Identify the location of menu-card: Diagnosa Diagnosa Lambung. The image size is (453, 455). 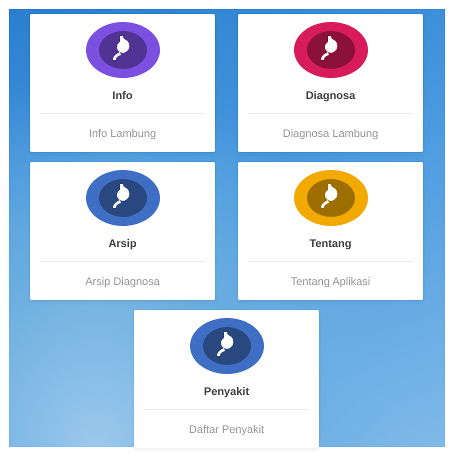
(330, 83).